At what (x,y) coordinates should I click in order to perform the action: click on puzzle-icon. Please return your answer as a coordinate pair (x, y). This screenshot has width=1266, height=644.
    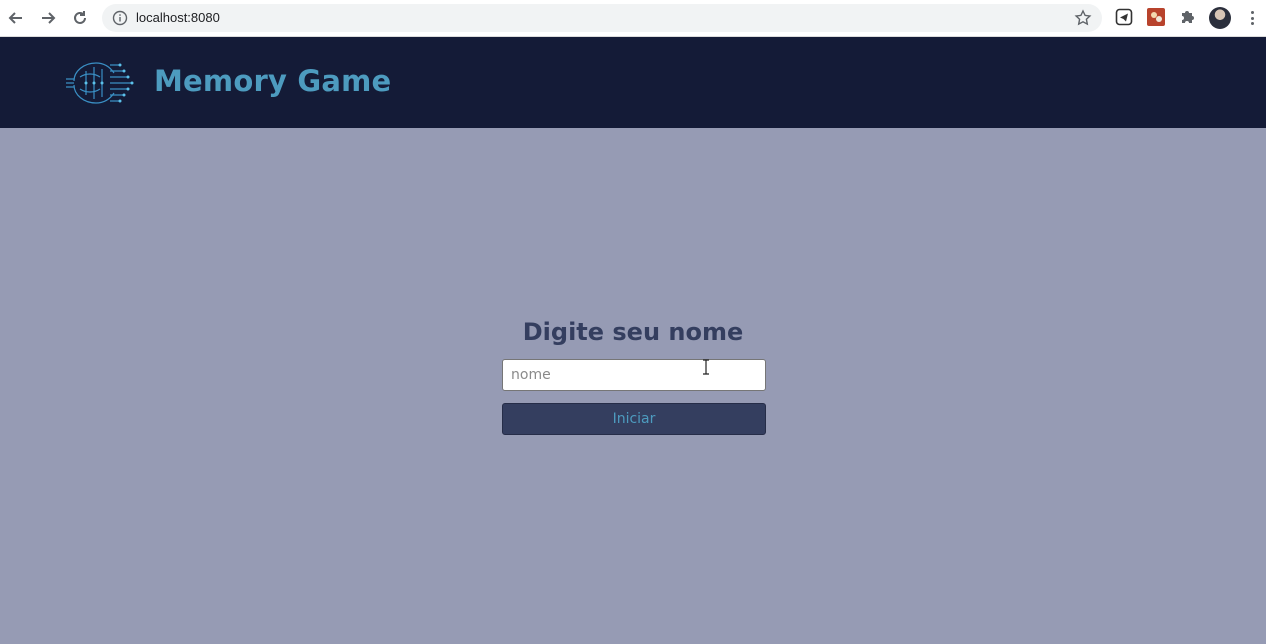
    Looking at the image, I should click on (1188, 17).